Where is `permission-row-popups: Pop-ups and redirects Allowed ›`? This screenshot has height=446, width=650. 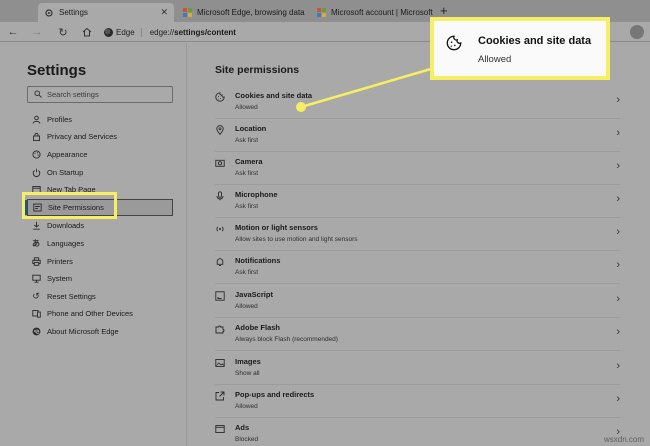 permission-row-popups: Pop-ups and redirects Allowed › is located at coordinates (417, 401).